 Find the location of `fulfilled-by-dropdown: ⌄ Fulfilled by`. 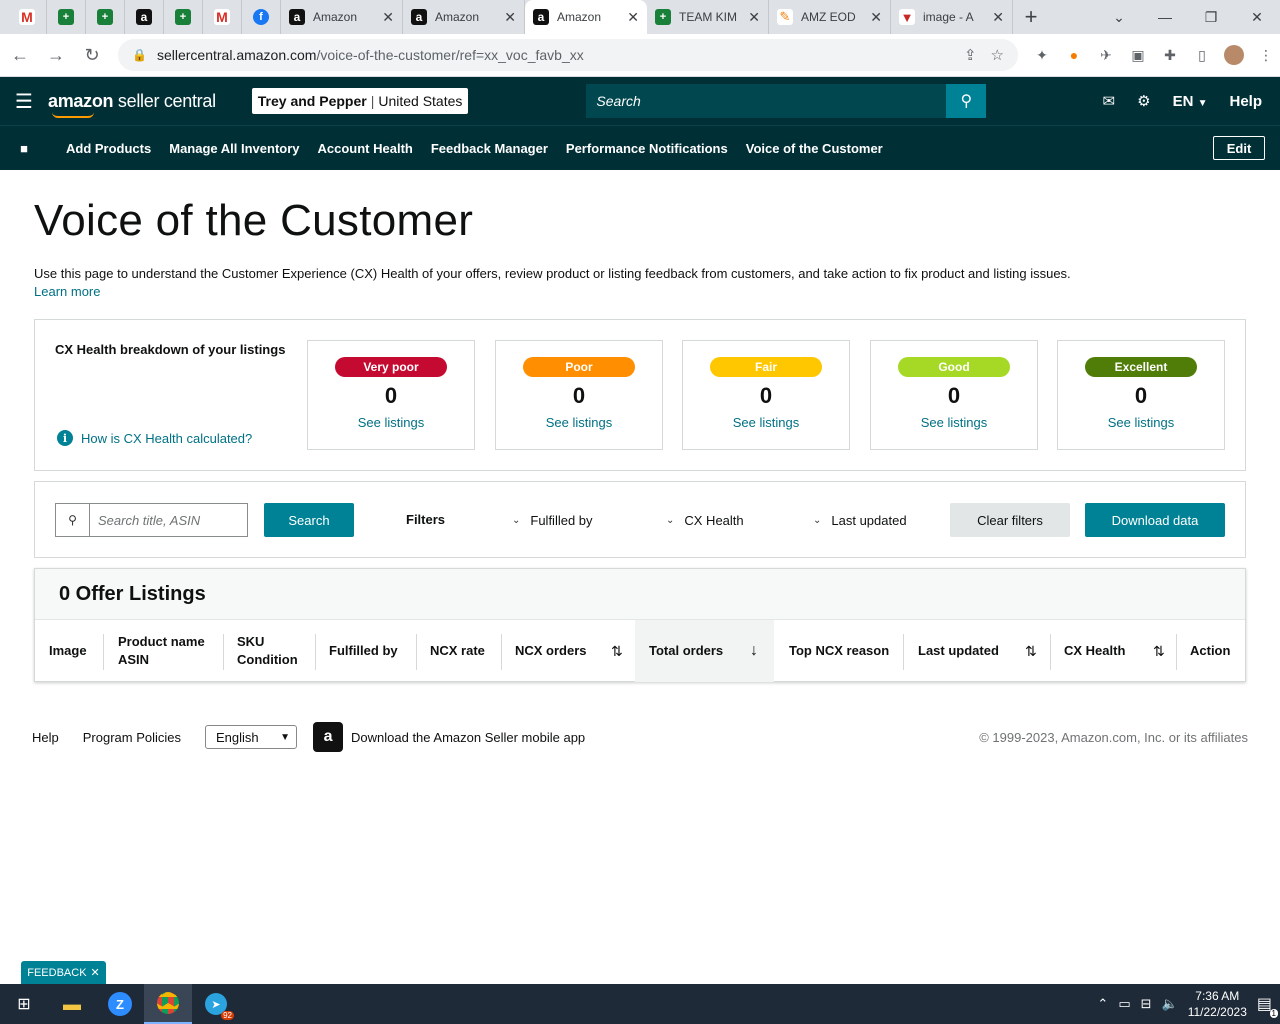

fulfilled-by-dropdown: ⌄ Fulfilled by is located at coordinates (552, 520).